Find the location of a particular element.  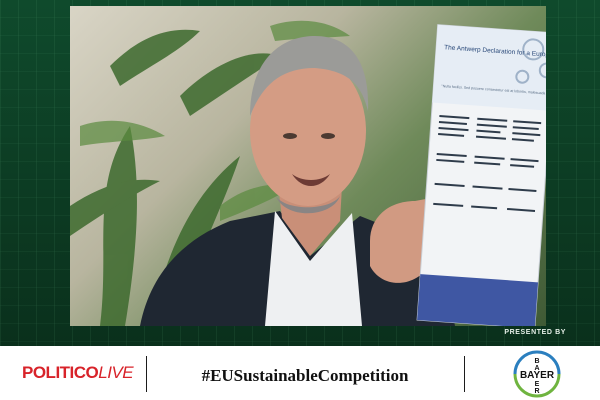

footer-divider-right is located at coordinates (464, 374).